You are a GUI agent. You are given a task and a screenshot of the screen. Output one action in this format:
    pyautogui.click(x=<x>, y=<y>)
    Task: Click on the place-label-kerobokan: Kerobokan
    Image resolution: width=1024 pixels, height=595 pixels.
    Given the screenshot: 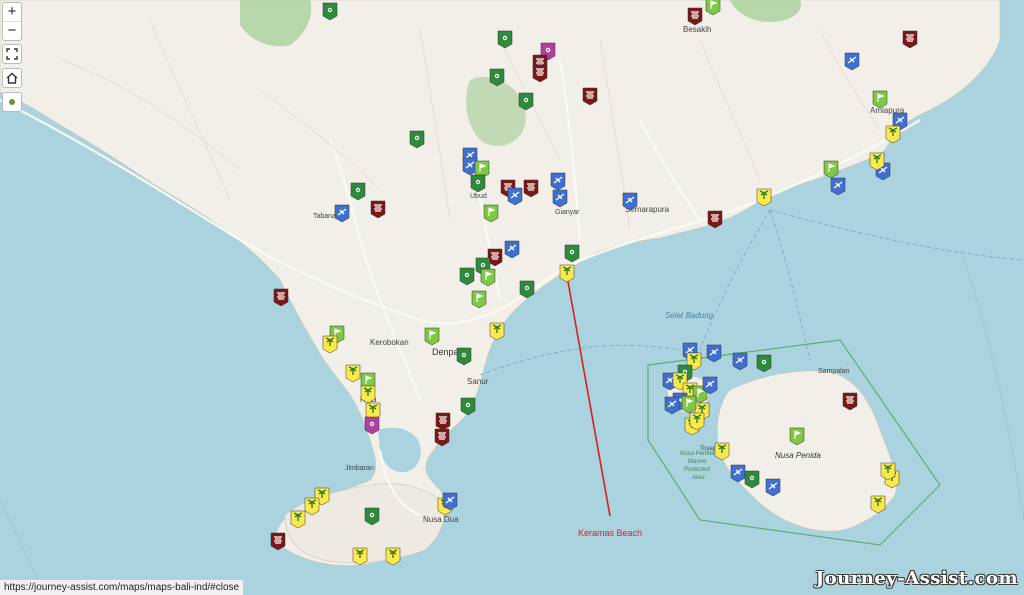 What is the action you would take?
    pyautogui.click(x=389, y=342)
    